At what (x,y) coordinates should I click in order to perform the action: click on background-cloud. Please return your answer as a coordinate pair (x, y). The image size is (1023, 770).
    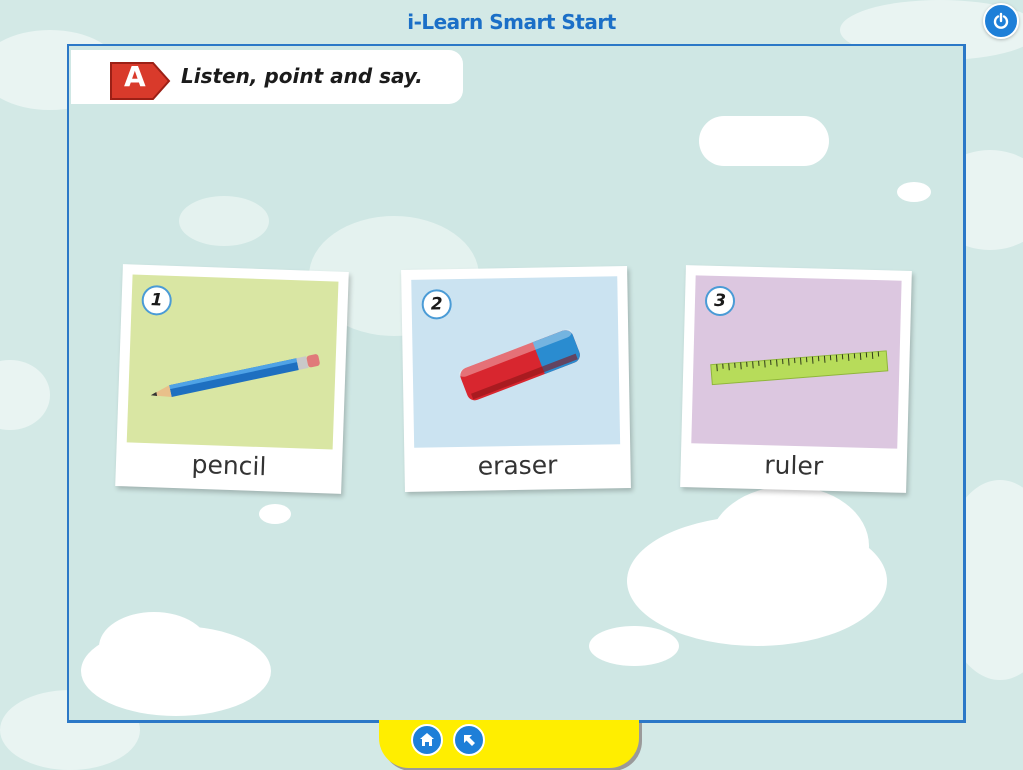
    Looking at the image, I should click on (25, 395).